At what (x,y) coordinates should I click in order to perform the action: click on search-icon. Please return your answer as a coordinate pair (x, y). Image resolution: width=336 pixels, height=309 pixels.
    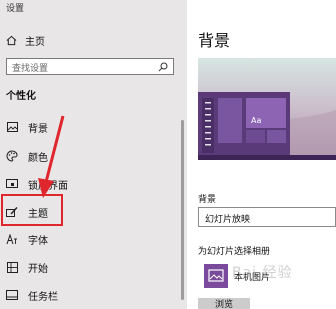
    Looking at the image, I should click on (163, 67).